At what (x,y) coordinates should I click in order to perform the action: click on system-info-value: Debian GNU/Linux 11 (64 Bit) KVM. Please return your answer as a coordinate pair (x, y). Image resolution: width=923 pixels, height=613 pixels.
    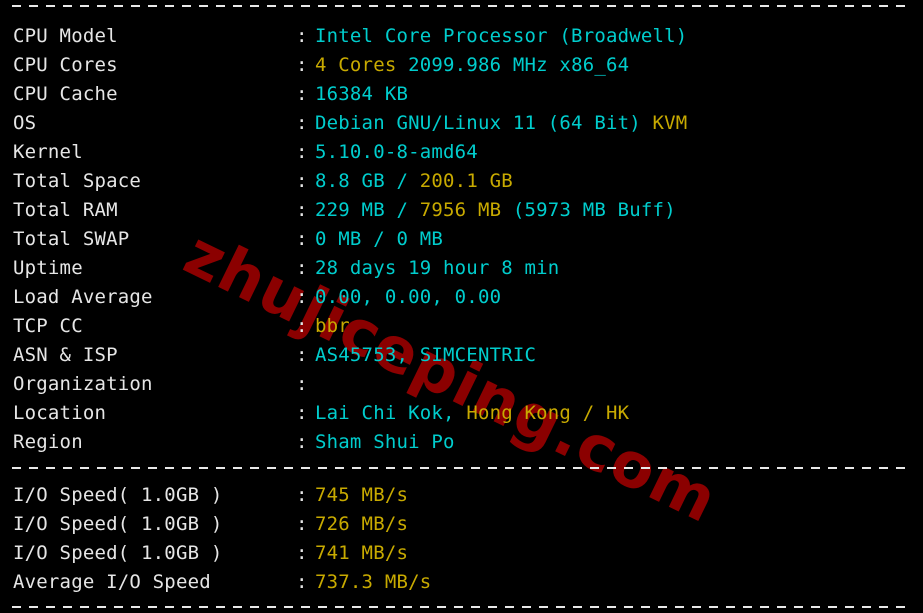
    Looking at the image, I should click on (501, 123).